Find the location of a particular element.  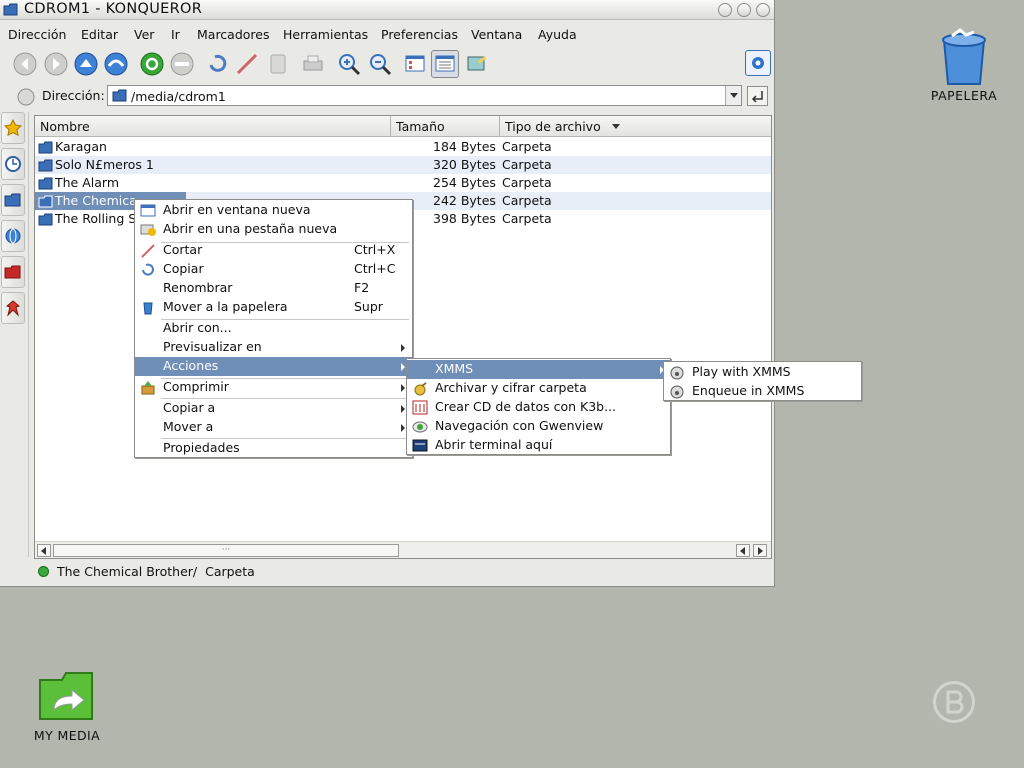

cut-icon is located at coordinates (247, 64).